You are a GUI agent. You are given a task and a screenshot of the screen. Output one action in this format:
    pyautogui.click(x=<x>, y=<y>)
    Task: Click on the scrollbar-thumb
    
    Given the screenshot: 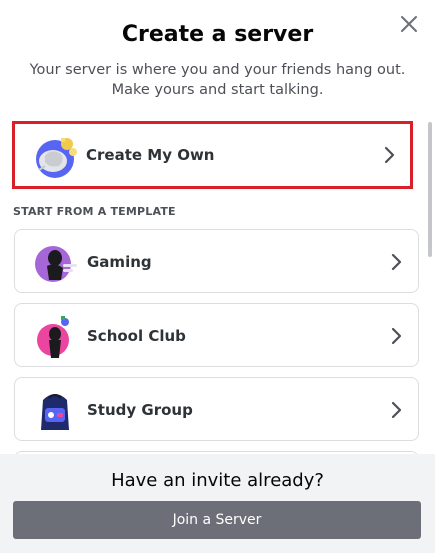 What is the action you would take?
    pyautogui.click(x=430, y=189)
    